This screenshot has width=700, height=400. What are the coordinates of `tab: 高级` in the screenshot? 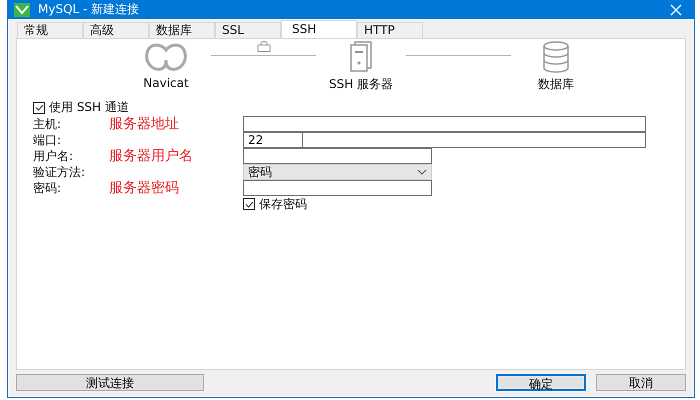 It's located at (116, 30).